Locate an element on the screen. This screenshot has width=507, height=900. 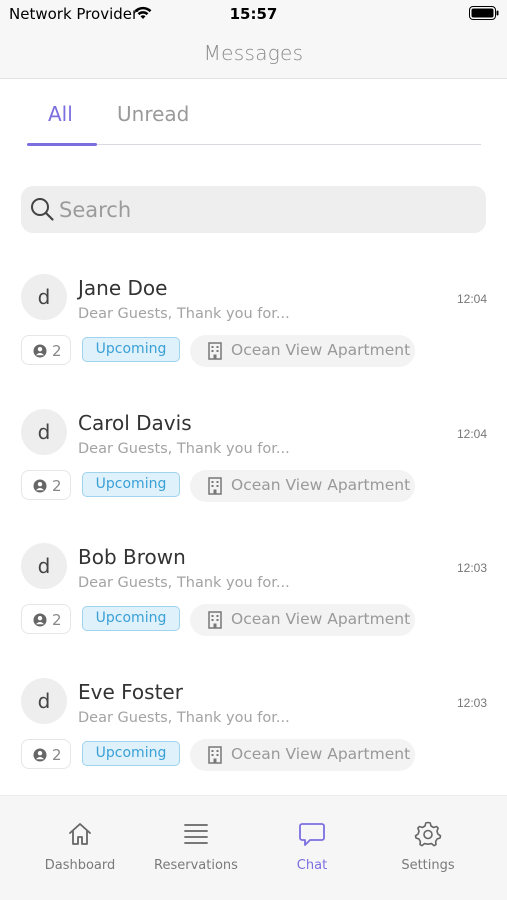
contact-name: Bob Brown is located at coordinates (132, 557).